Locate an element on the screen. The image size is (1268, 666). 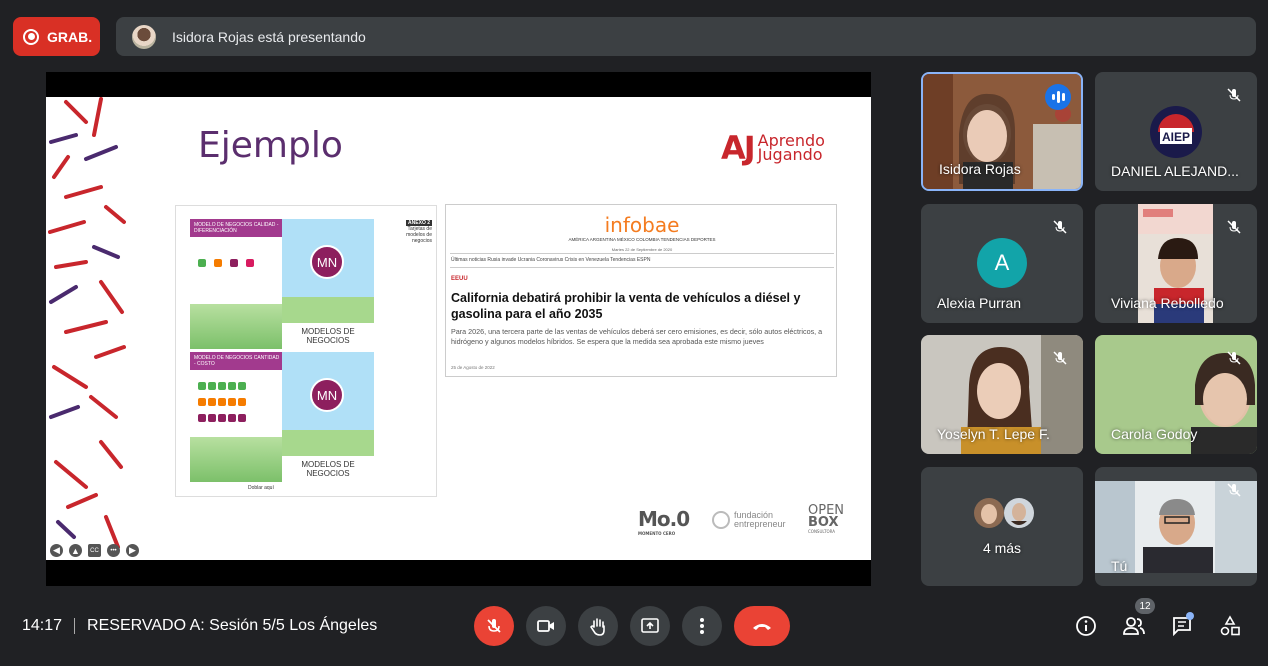
people-icon is located at coordinates (1134, 626).